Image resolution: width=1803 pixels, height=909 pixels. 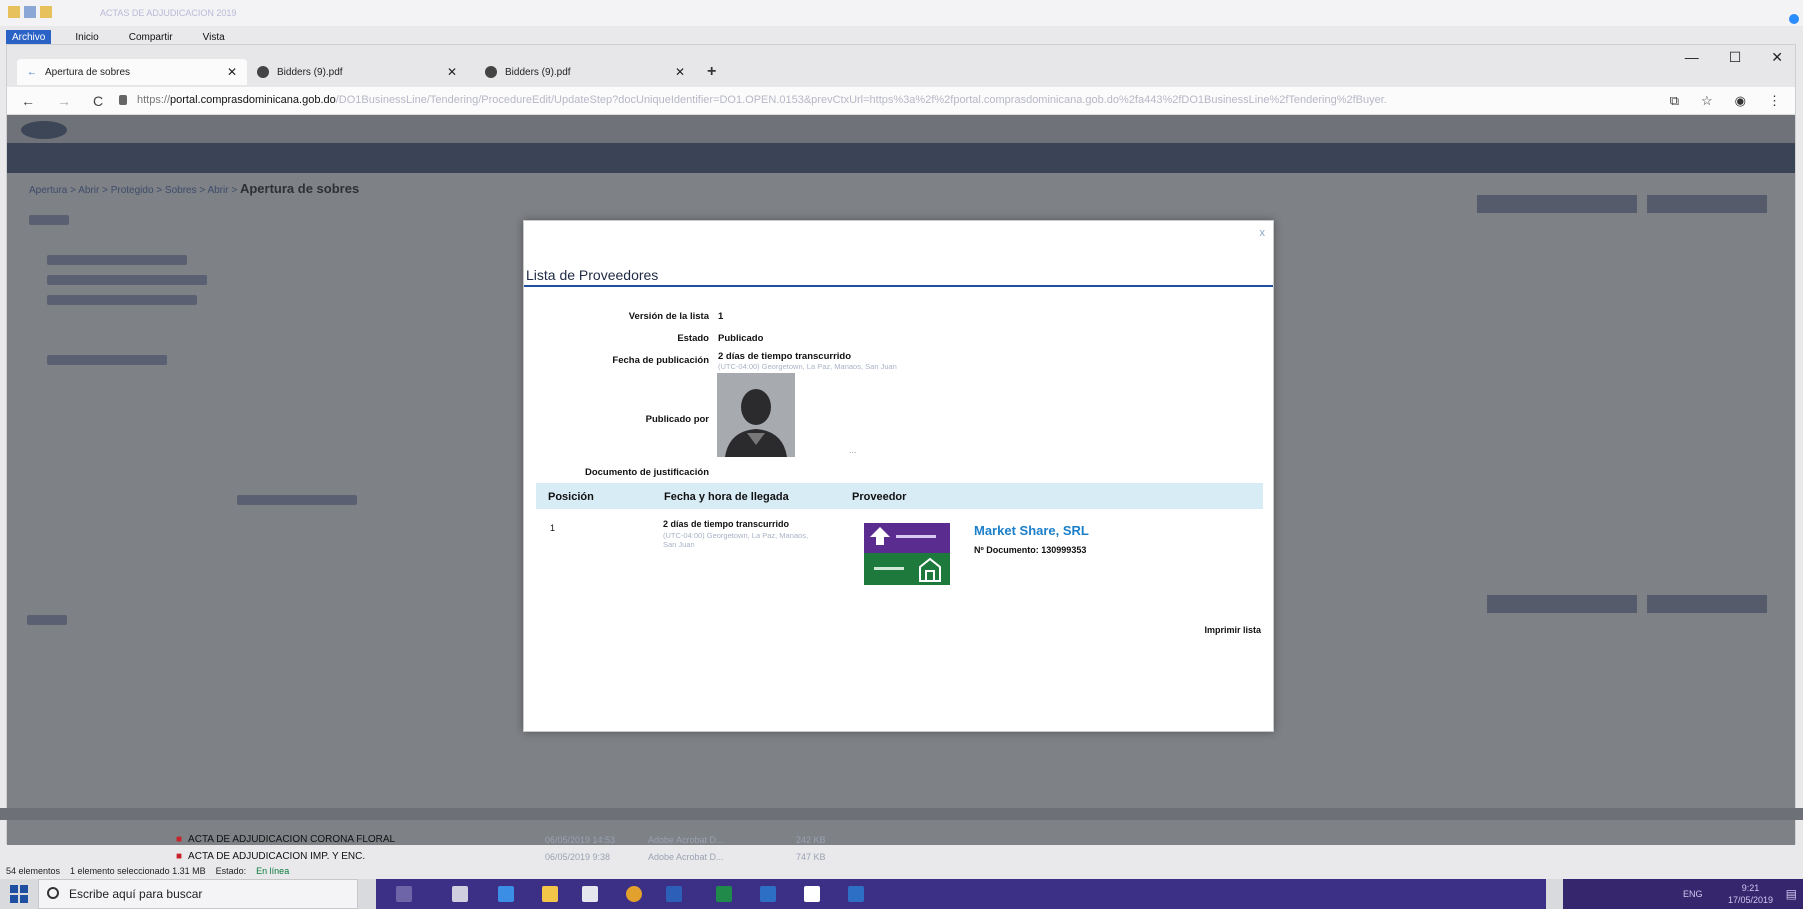 I want to click on fecha-value: 2 días de tiempo transcurrido, so click(x=785, y=356).